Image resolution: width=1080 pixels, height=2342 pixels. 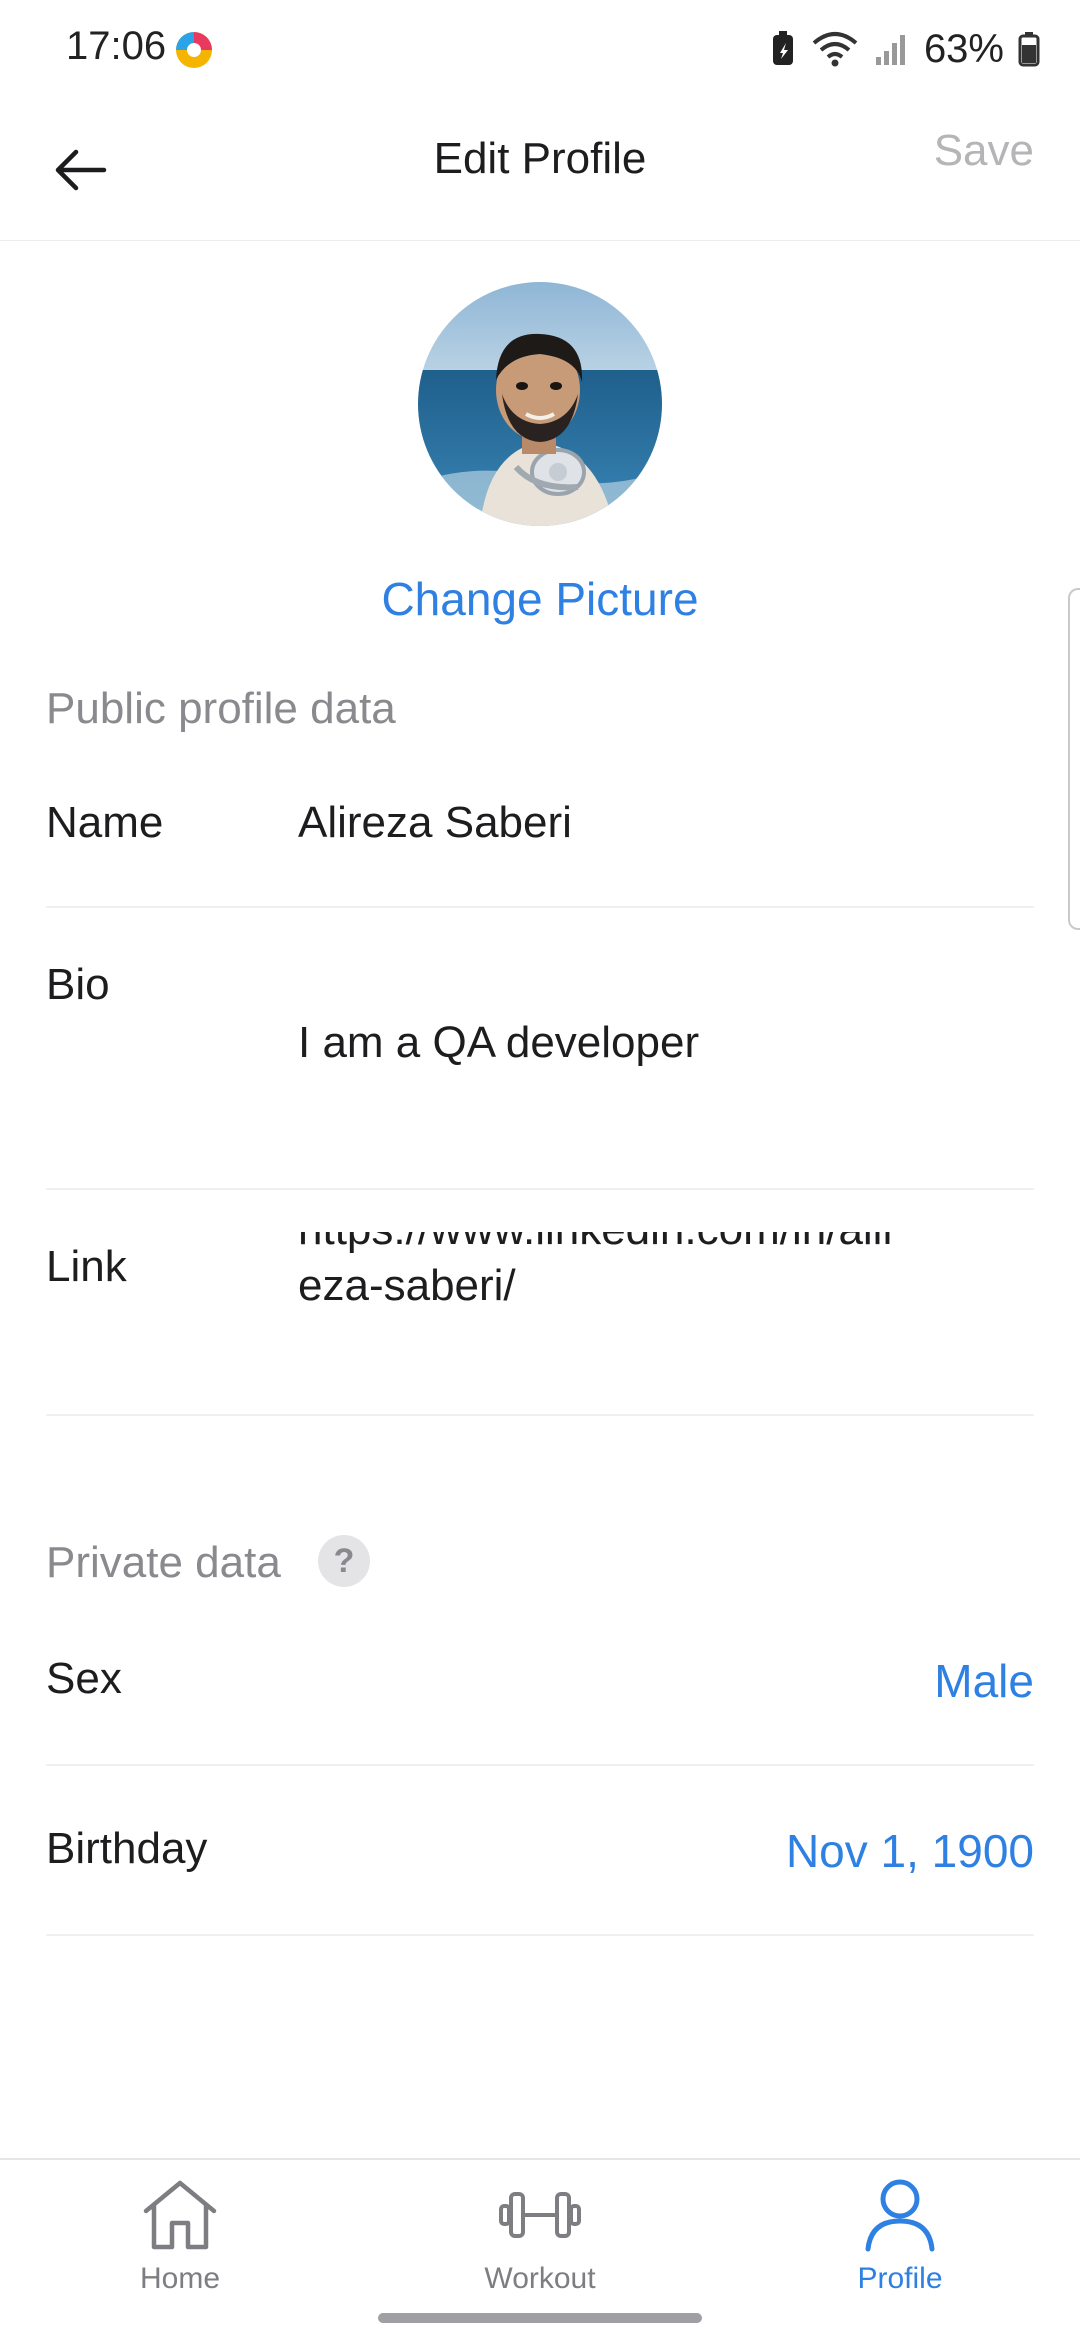 What do you see at coordinates (910, 1851) in the screenshot?
I see `birthday-picker: Nov 1, 1900` at bounding box center [910, 1851].